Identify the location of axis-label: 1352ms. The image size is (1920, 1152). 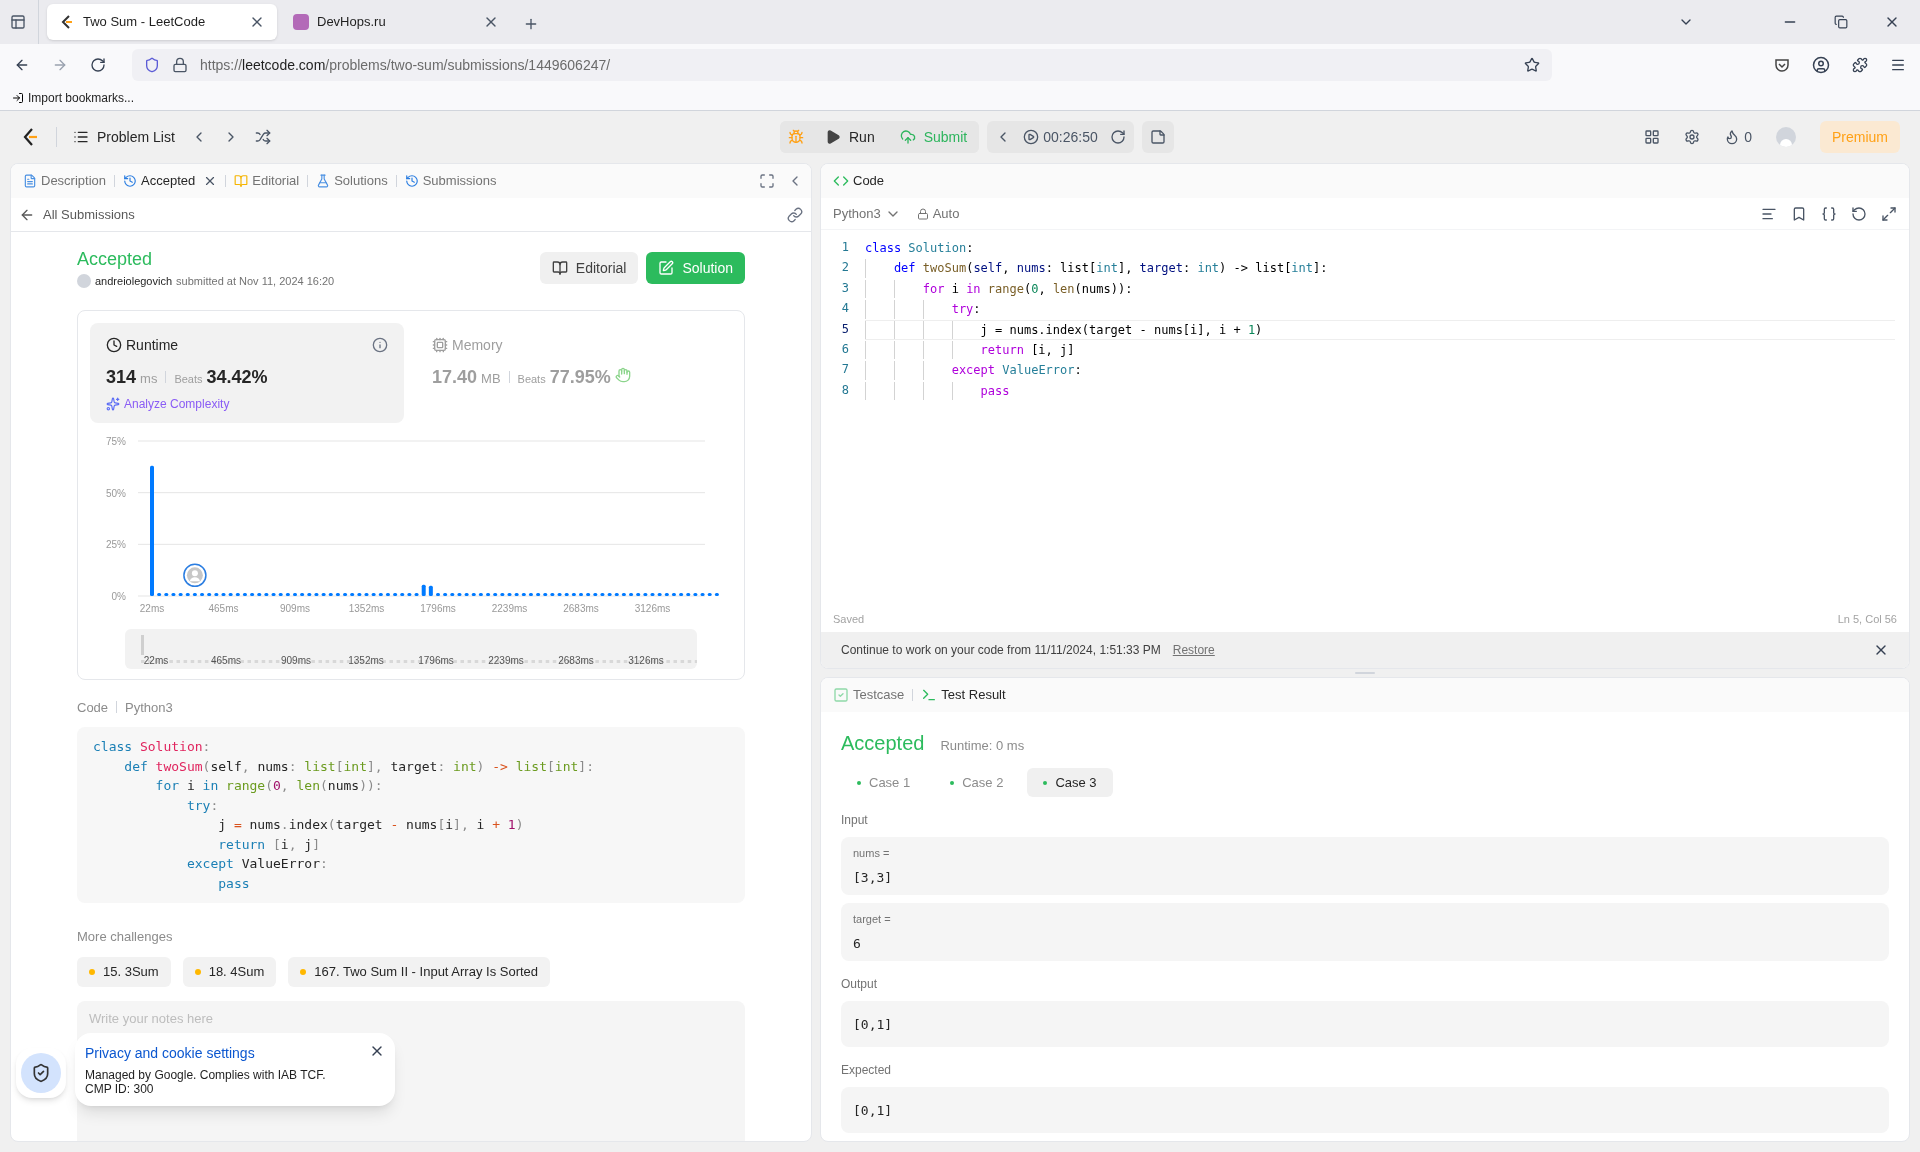
(366, 608).